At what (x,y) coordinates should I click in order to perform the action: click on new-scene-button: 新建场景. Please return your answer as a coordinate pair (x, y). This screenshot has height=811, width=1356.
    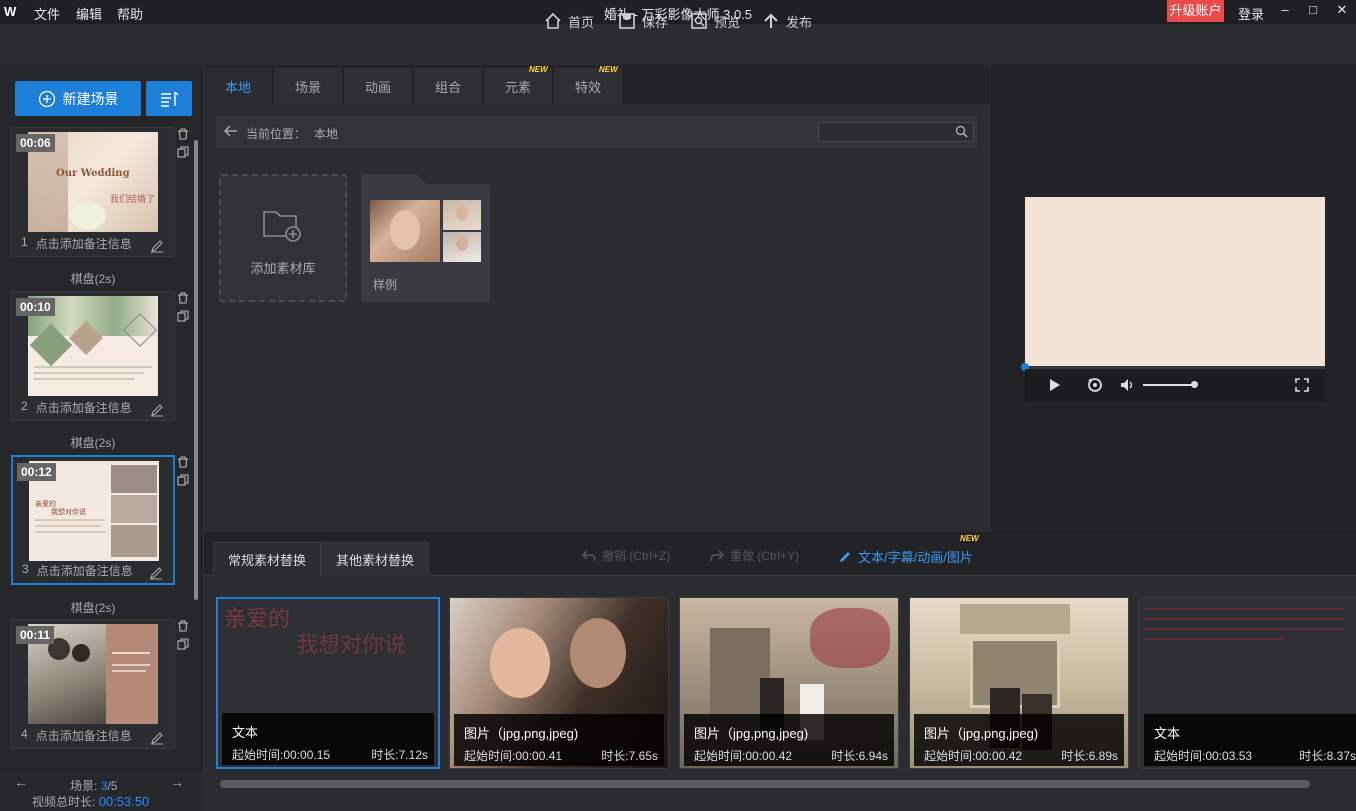
    Looking at the image, I should click on (78, 98).